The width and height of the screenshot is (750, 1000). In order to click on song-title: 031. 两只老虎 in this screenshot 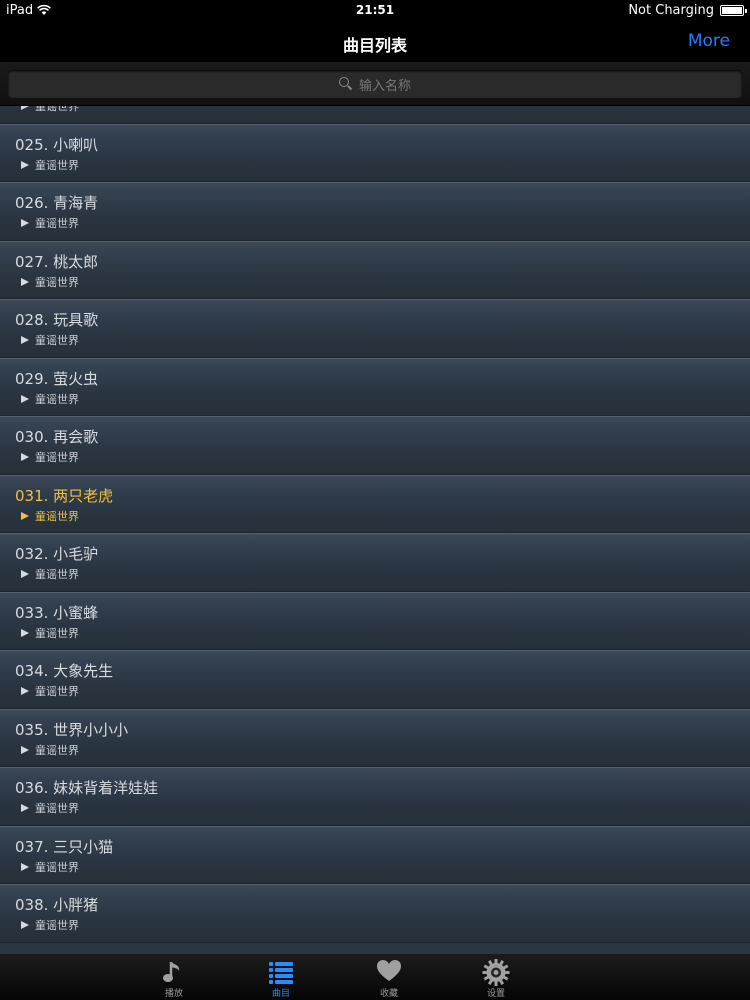, I will do `click(64, 495)`.